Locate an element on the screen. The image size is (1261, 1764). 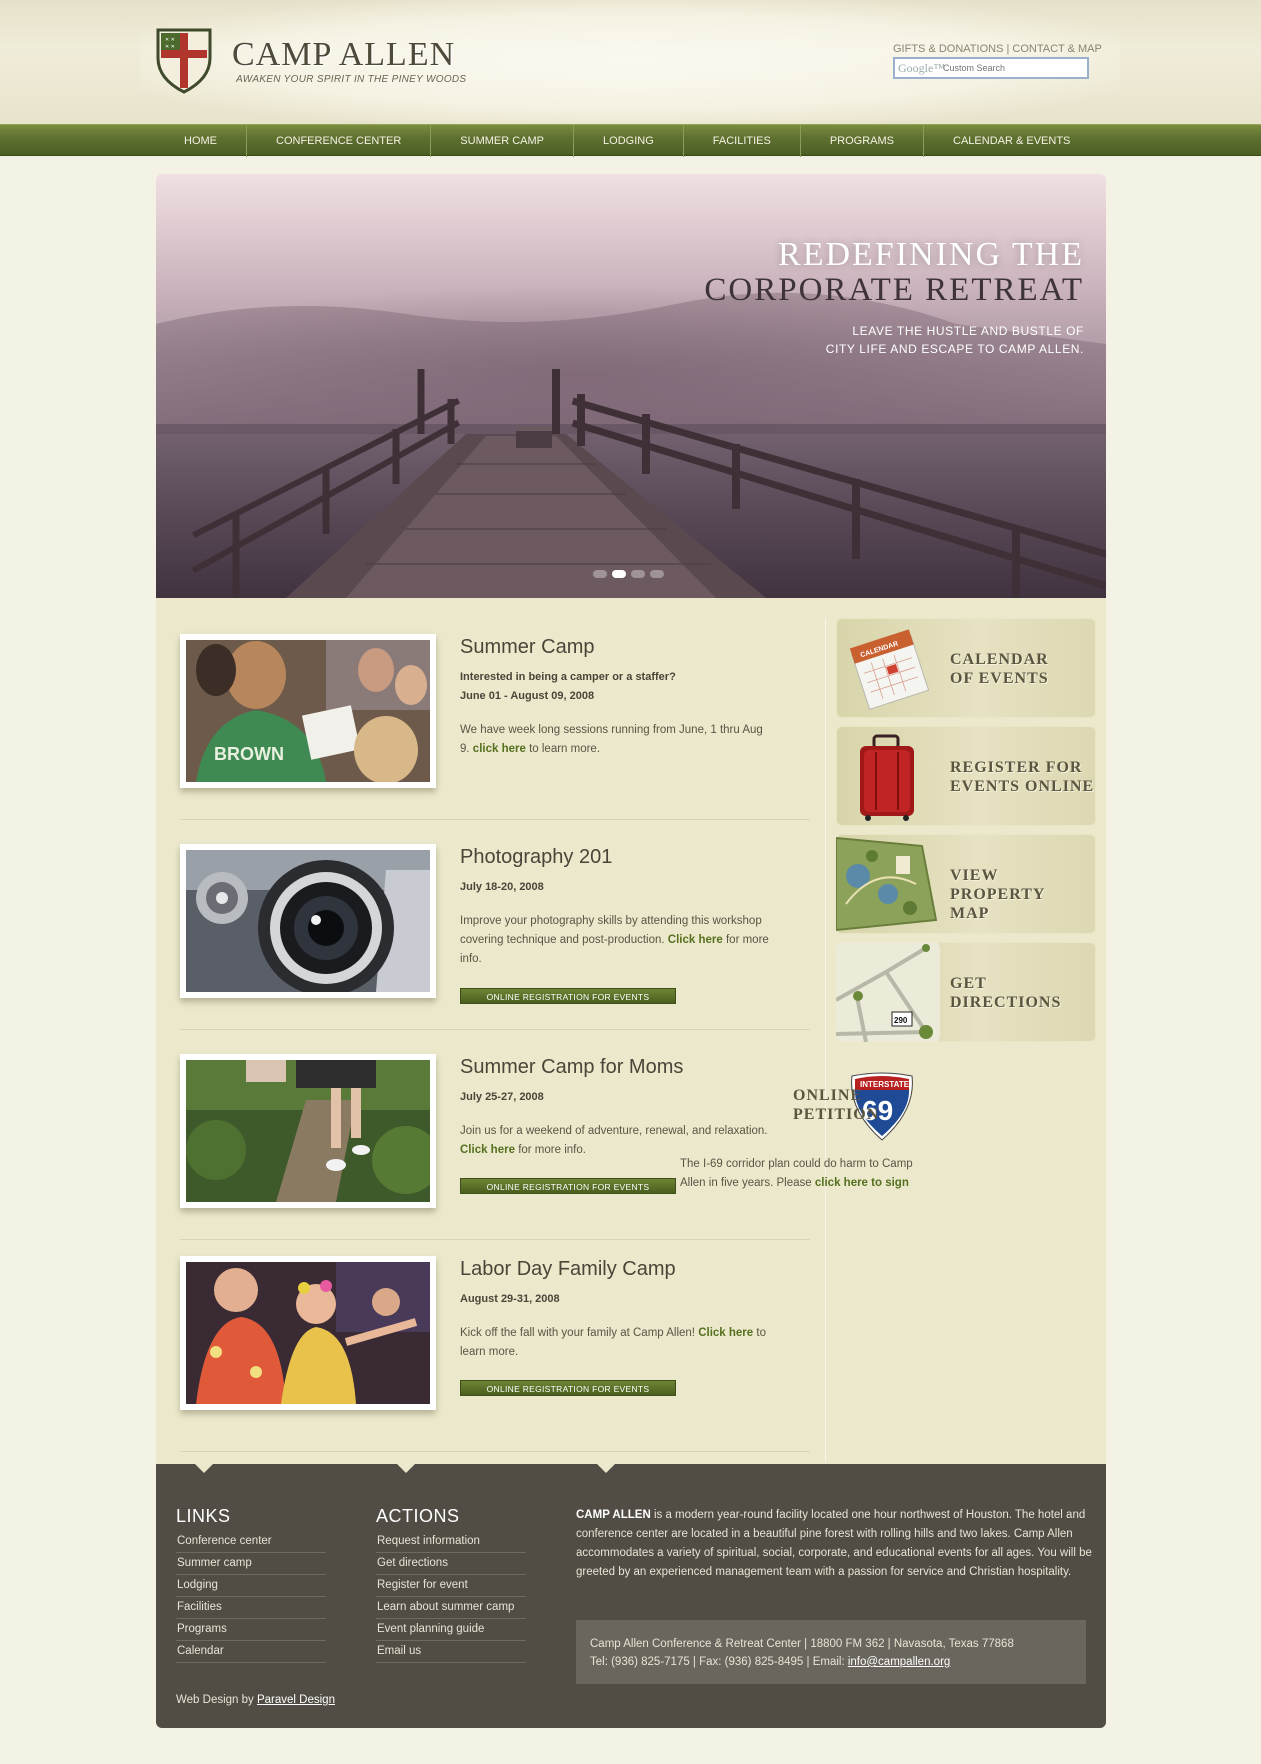
site-name: CAMP ALLEN is located at coordinates (344, 54).